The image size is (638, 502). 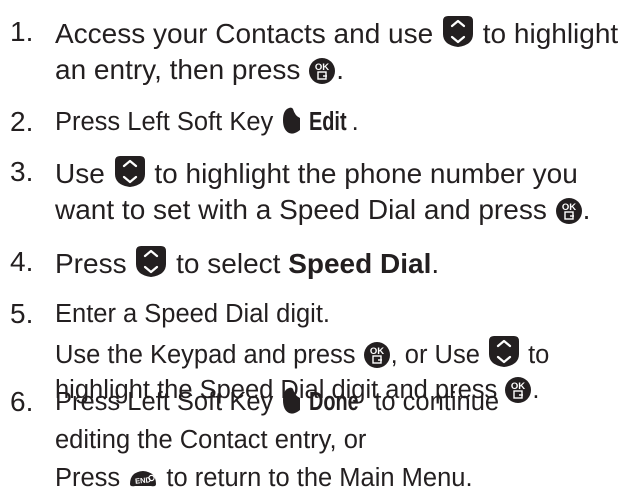 What do you see at coordinates (301, 209) in the screenshot?
I see `step-text: want to set with a Speed Dial and press` at bounding box center [301, 209].